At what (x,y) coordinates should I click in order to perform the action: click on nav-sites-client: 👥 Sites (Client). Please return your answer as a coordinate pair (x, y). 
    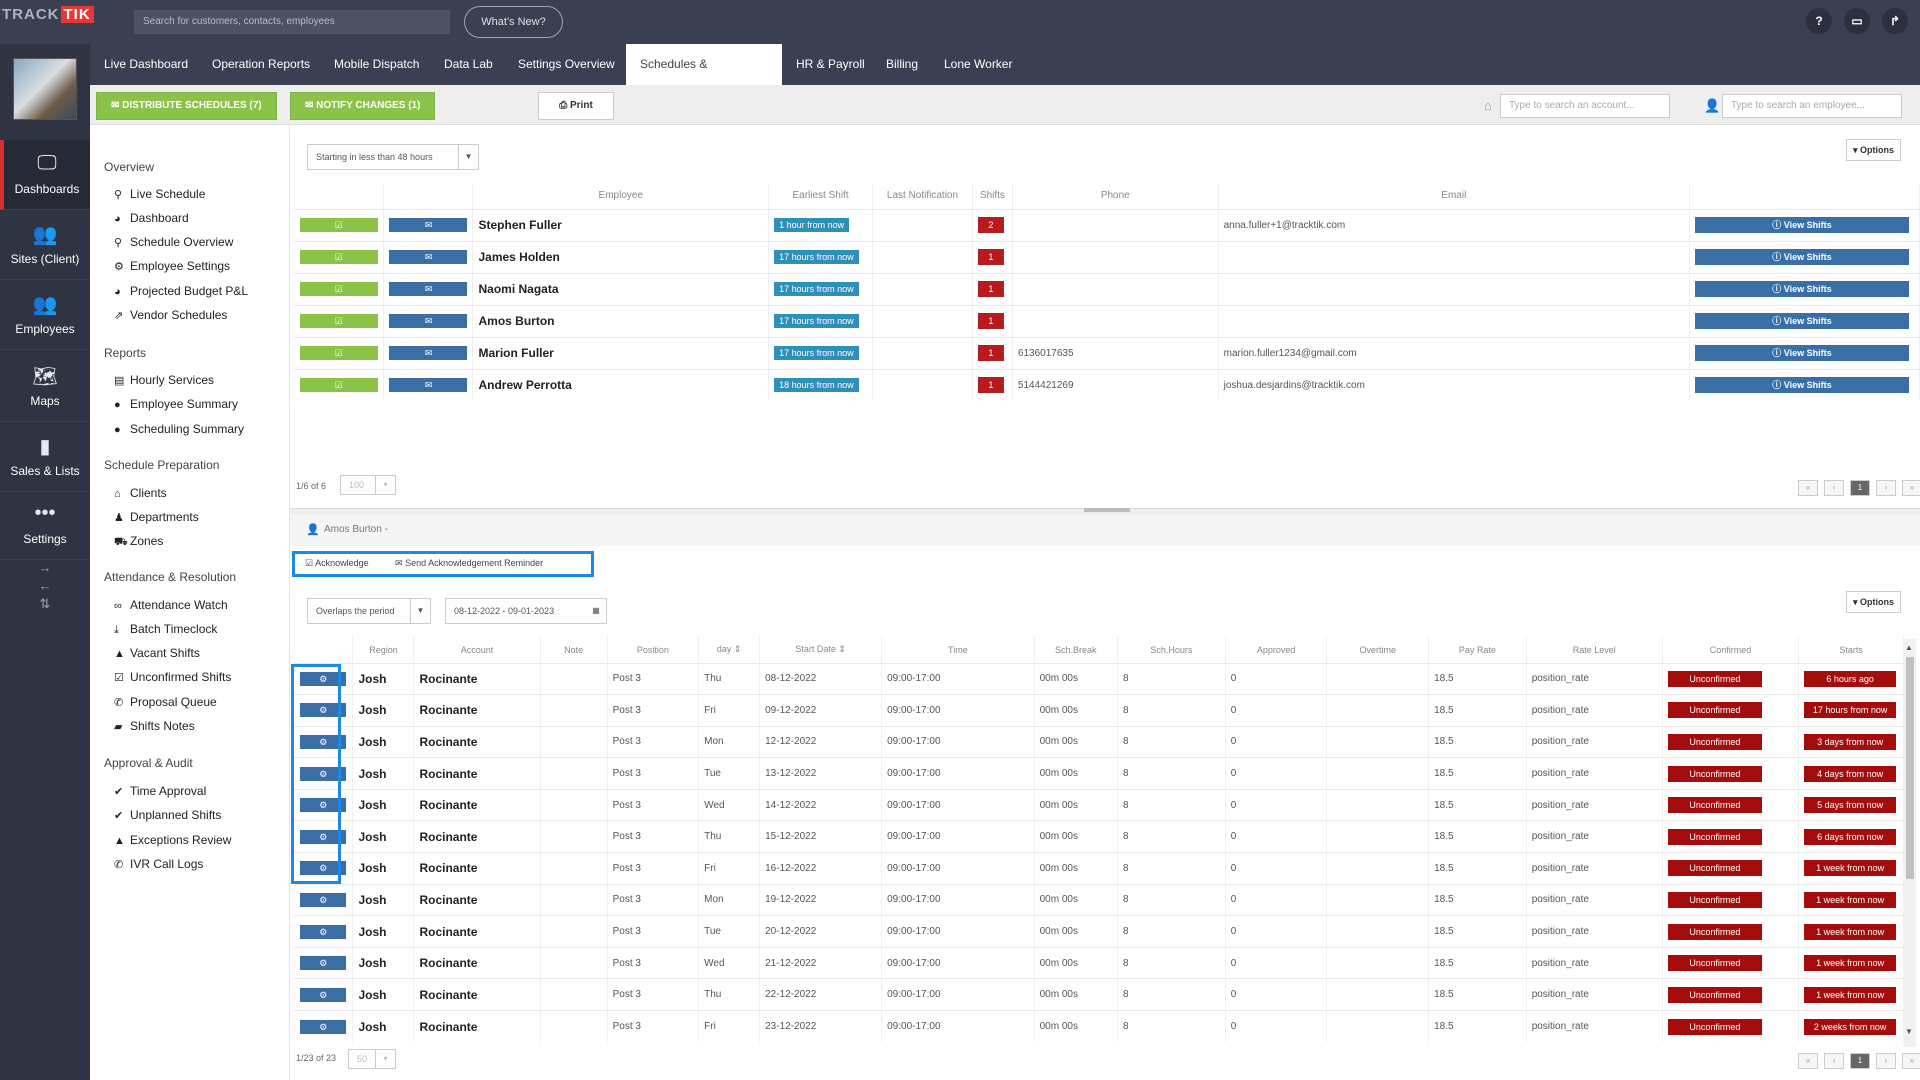
    Looking at the image, I should click on (45, 245).